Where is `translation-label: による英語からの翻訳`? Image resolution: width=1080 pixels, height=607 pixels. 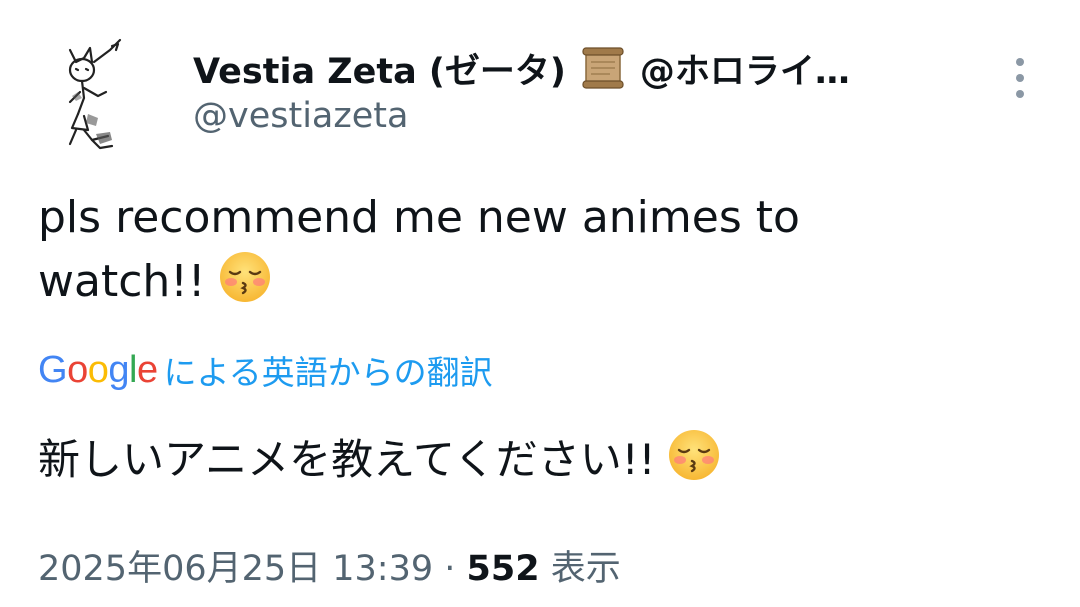 translation-label: による英語からの翻訳 is located at coordinates (328, 370).